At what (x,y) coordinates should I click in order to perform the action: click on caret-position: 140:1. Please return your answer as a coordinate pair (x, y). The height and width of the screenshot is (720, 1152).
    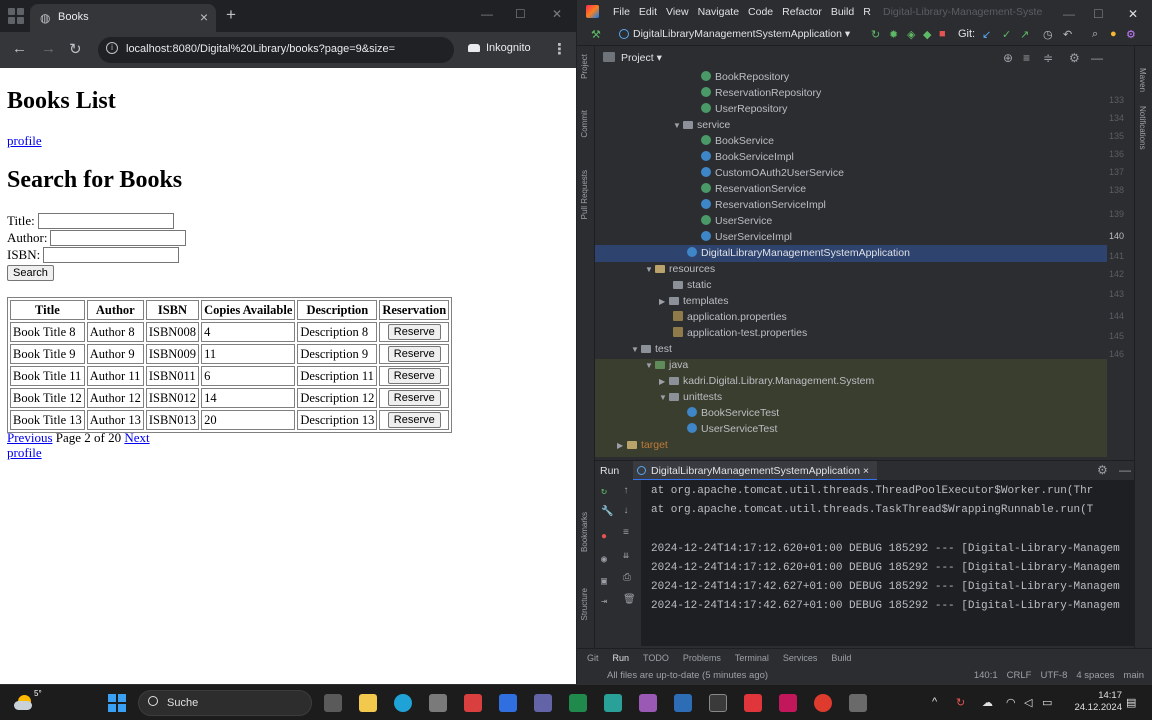
    Looking at the image, I should click on (986, 675).